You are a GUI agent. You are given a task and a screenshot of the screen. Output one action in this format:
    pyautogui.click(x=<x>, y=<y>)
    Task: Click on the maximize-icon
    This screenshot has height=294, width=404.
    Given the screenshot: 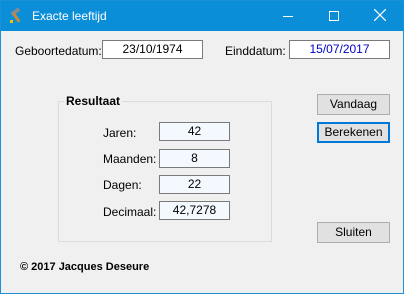 What is the action you would take?
    pyautogui.click(x=334, y=16)
    